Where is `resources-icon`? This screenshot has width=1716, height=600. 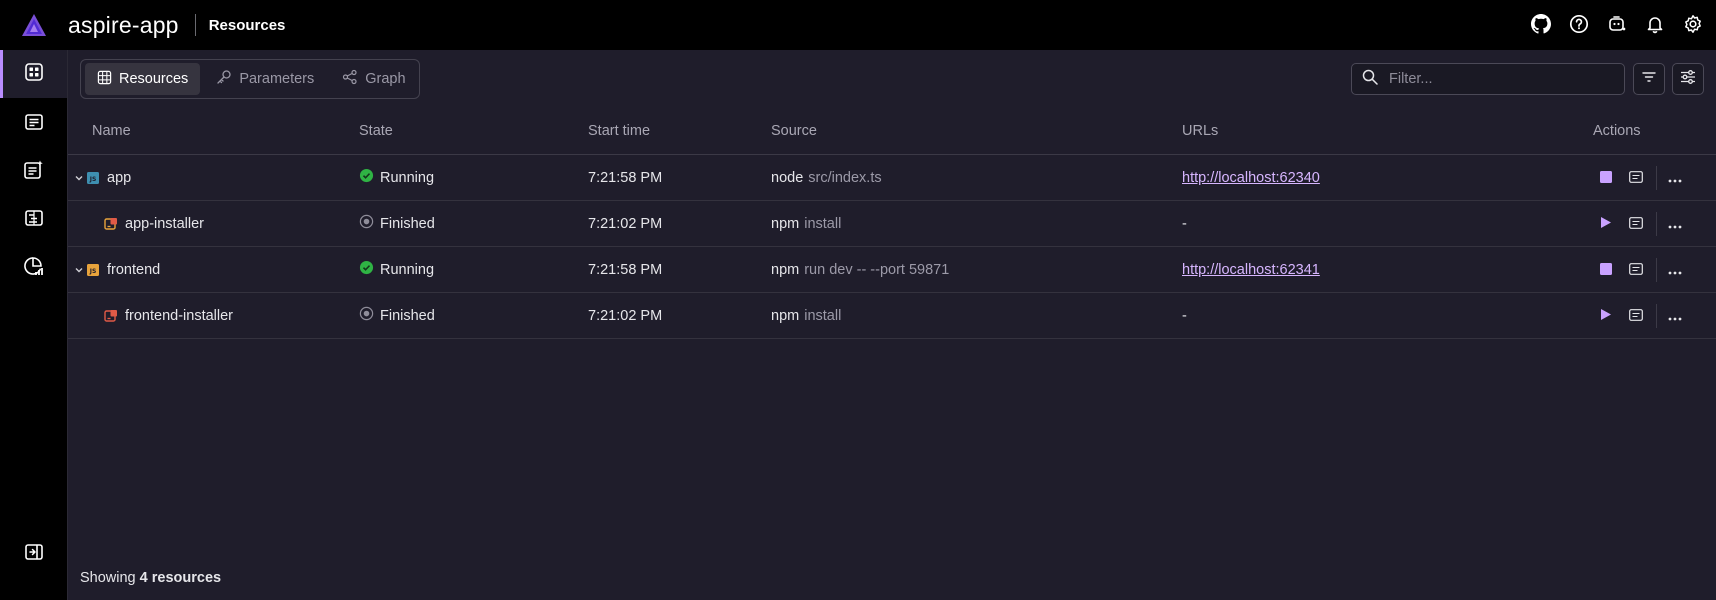
resources-icon is located at coordinates (34, 74).